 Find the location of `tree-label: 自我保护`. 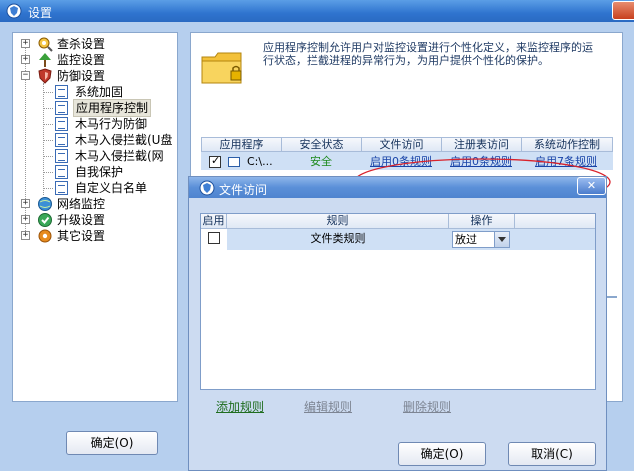

tree-label: 自我保护 is located at coordinates (99, 172).